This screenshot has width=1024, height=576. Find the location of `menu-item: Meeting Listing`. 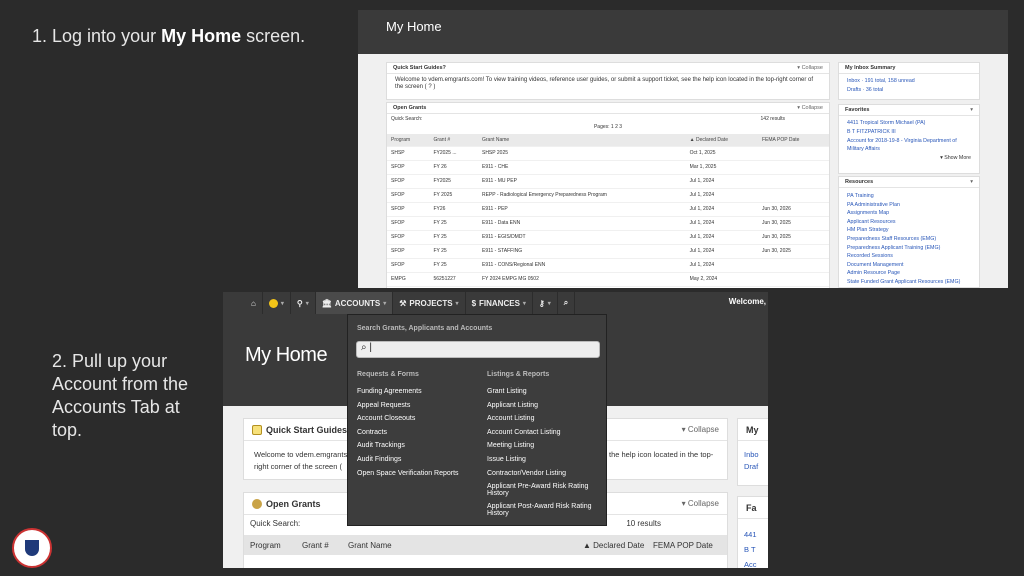

menu-item: Meeting Listing is located at coordinates (545, 446).